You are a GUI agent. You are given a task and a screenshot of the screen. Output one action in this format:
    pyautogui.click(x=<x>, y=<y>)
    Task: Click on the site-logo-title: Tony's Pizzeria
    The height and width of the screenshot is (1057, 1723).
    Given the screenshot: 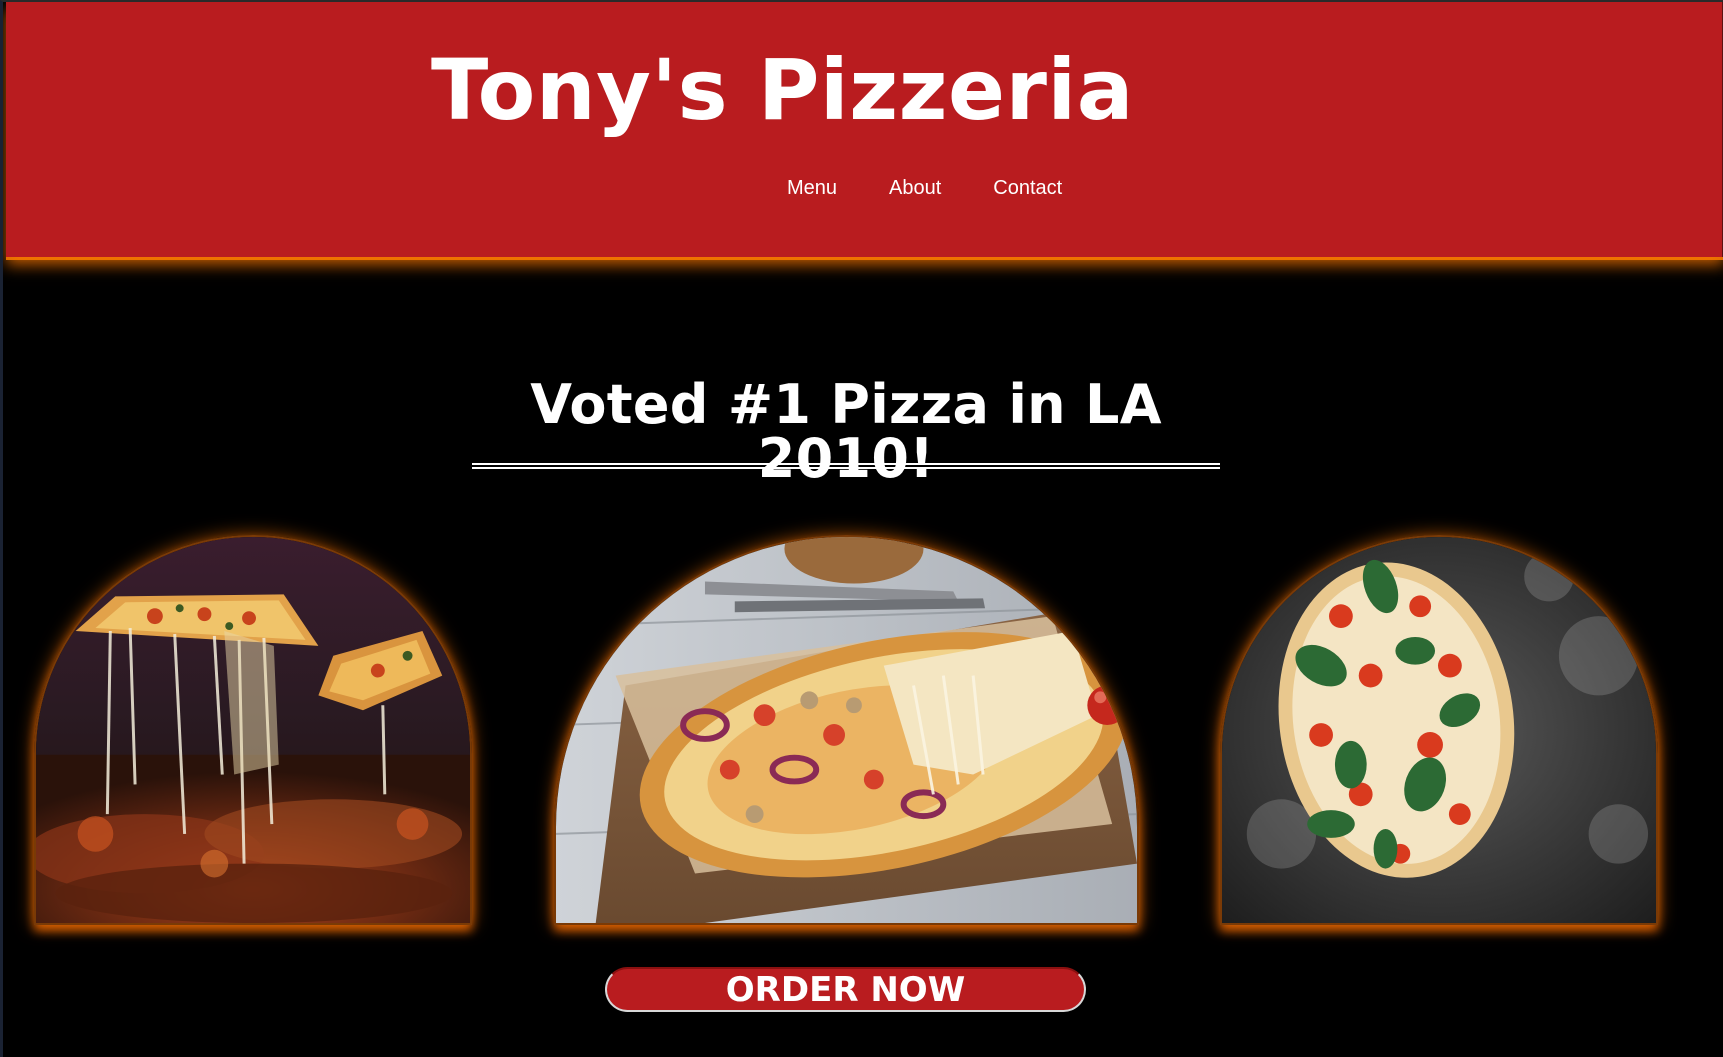 What is the action you would take?
    pyautogui.click(x=782, y=90)
    